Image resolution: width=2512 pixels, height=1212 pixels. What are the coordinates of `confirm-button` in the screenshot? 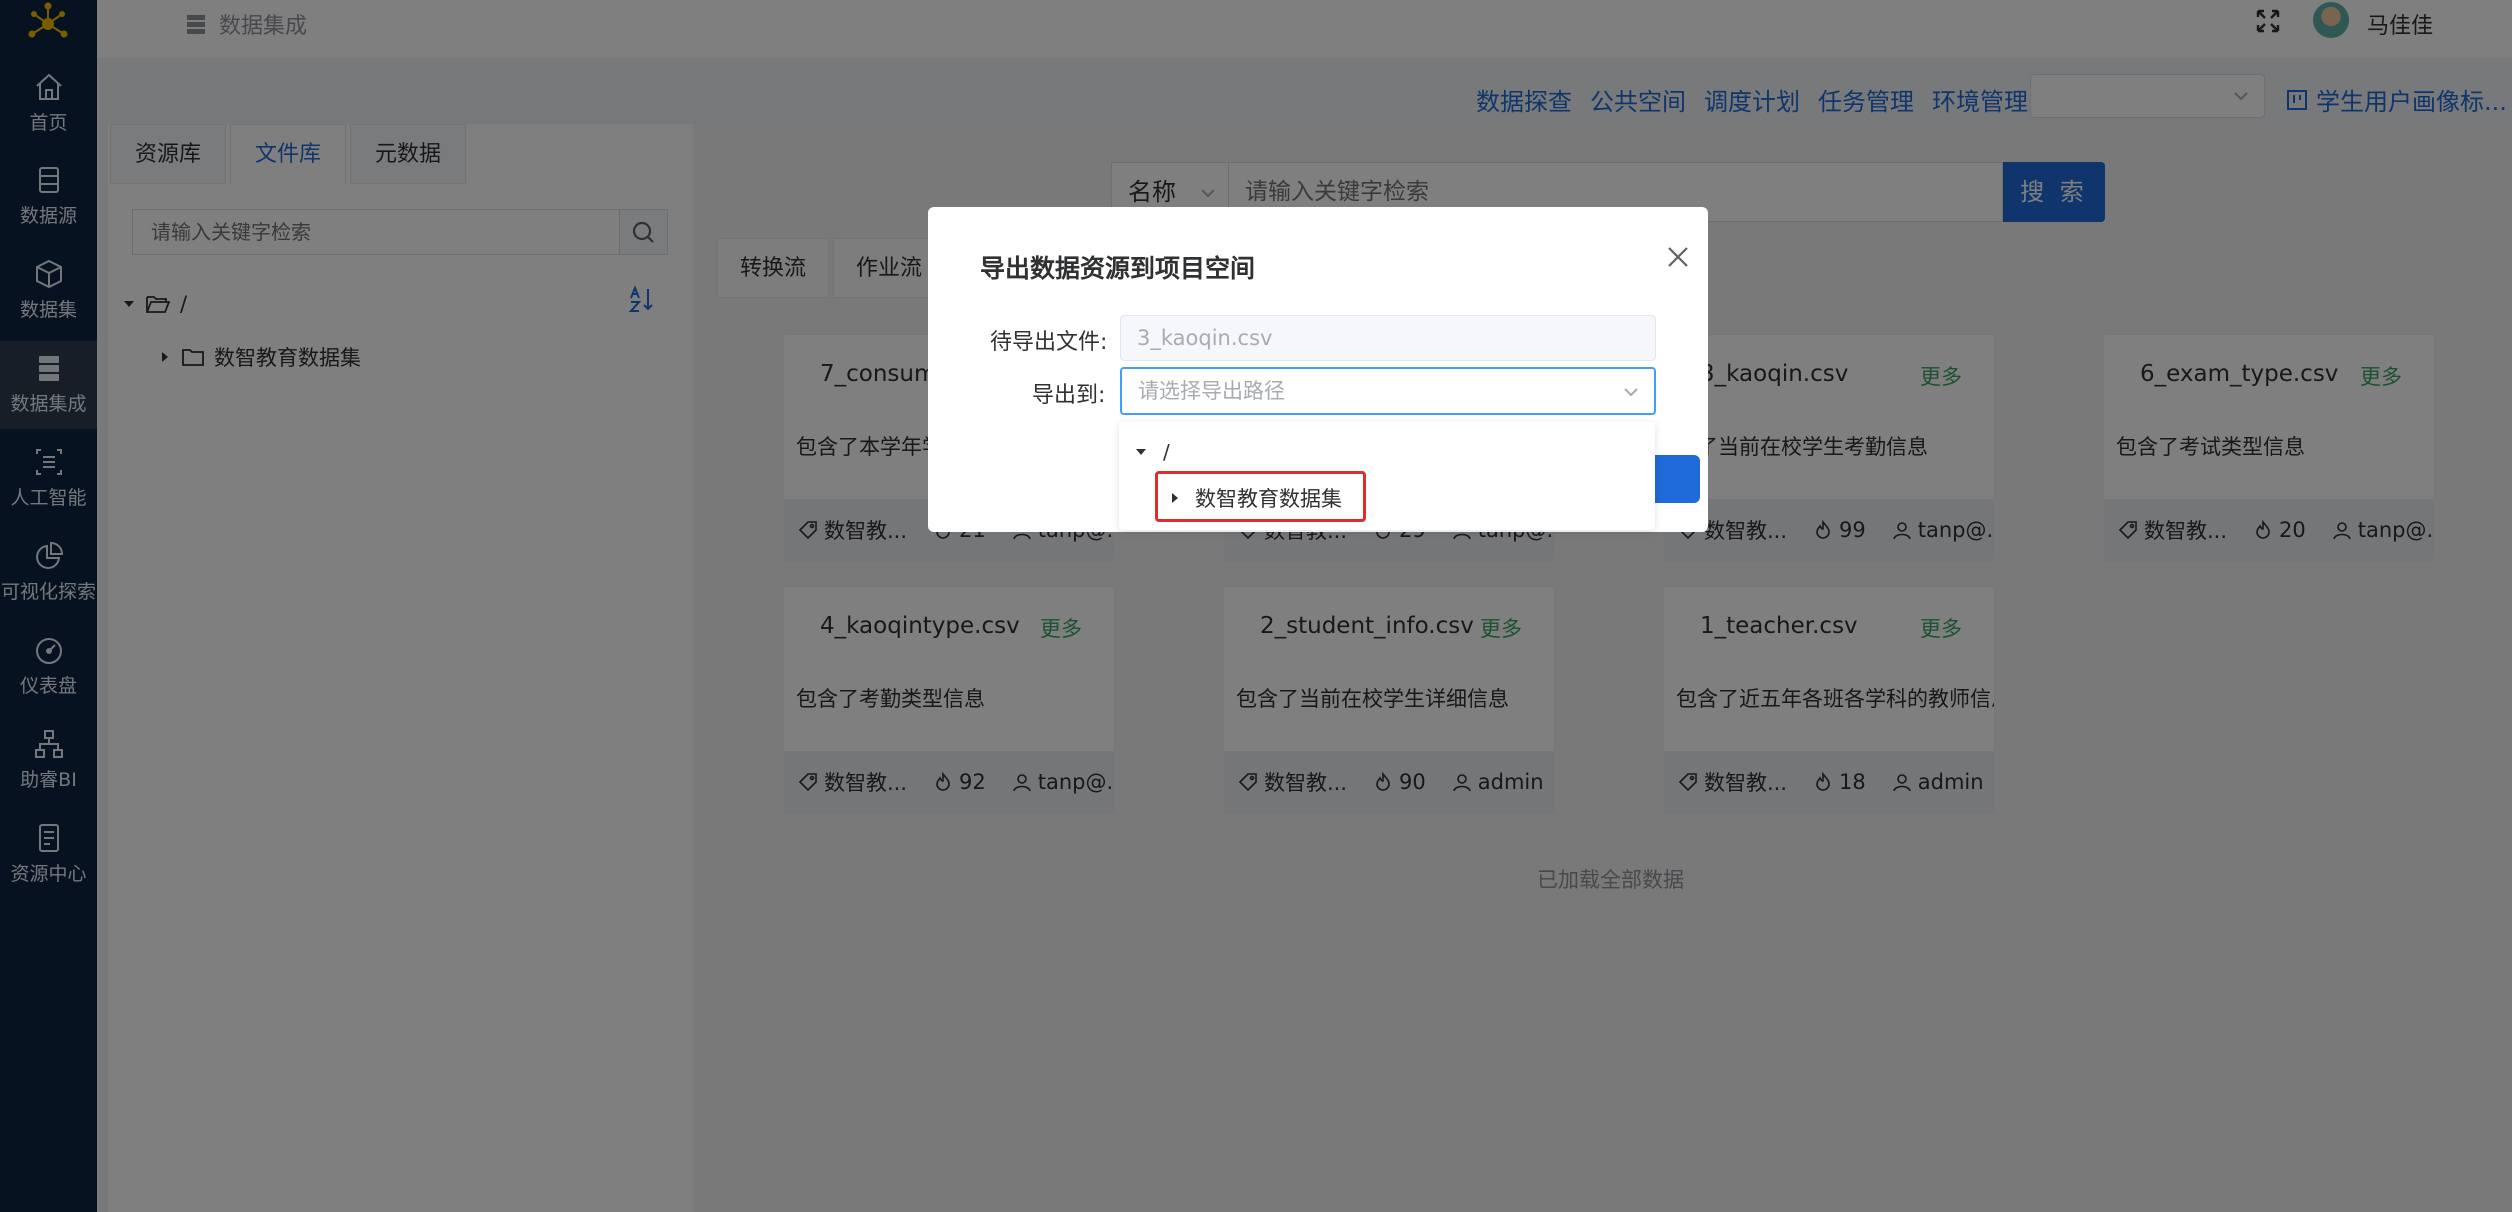 It's located at (1675, 479).